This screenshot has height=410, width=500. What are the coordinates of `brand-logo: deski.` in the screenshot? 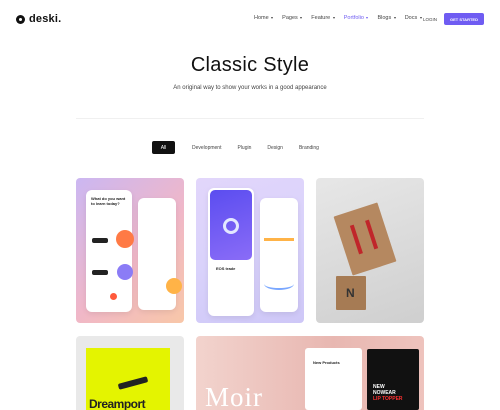 It's located at (38, 19).